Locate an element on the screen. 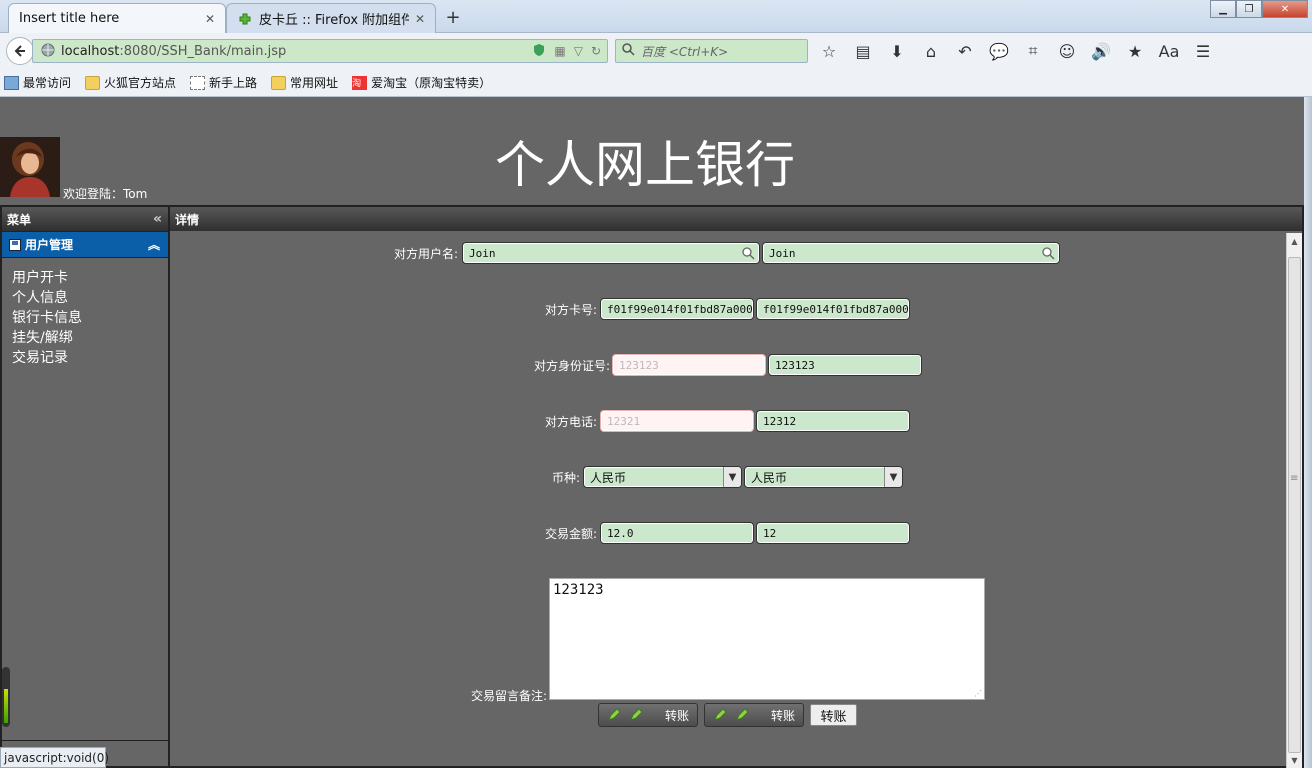 The image size is (1312, 768). toolbar-icons: ☆ ▤ ⬇ ⌂ ↶ 💬 ⌗ ☺ 🔊 ★ Aa ☰ is located at coordinates (1016, 51).